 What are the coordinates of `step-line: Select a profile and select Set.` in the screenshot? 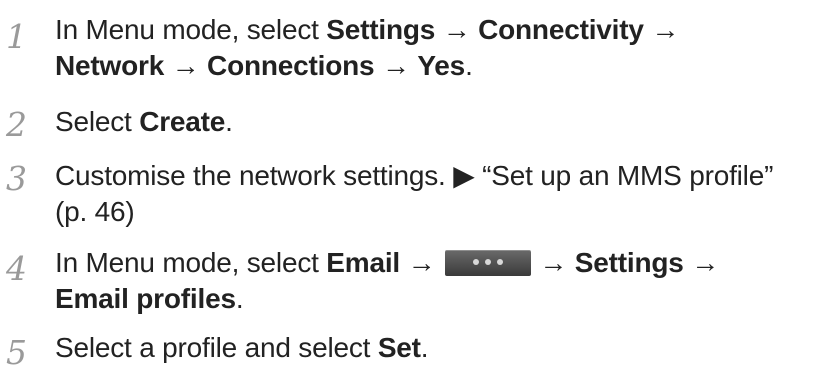 It's located at (440, 348).